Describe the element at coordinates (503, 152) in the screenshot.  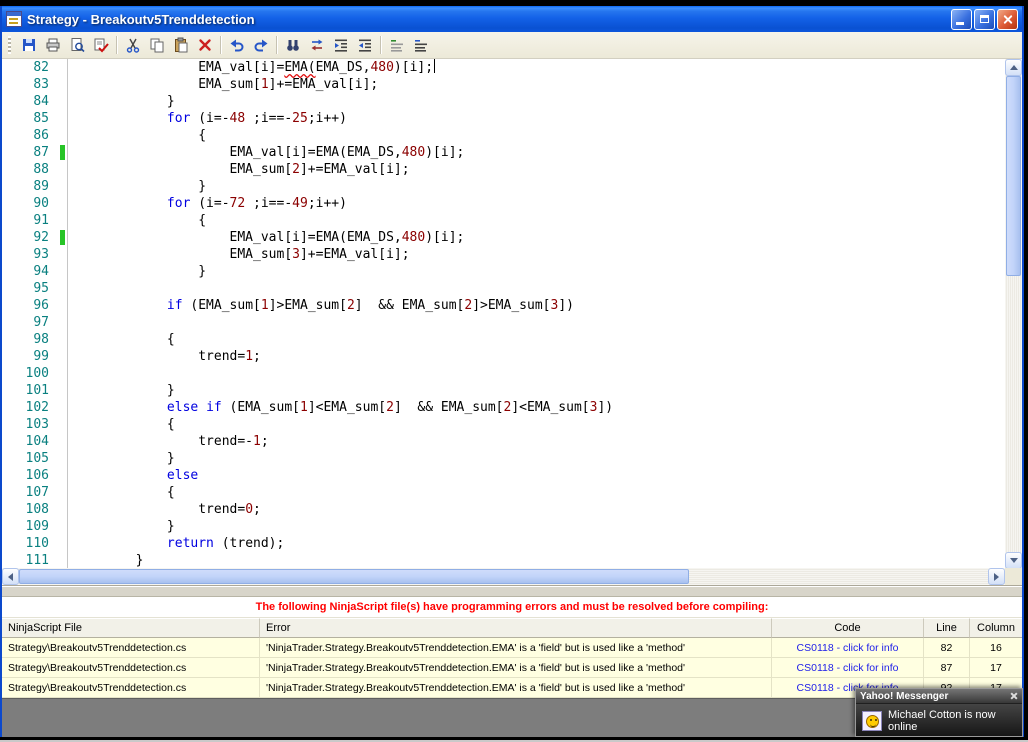
I see `code-line: 87 EMA_val[i]=EMA(EMA_DS,480)[i];` at that location.